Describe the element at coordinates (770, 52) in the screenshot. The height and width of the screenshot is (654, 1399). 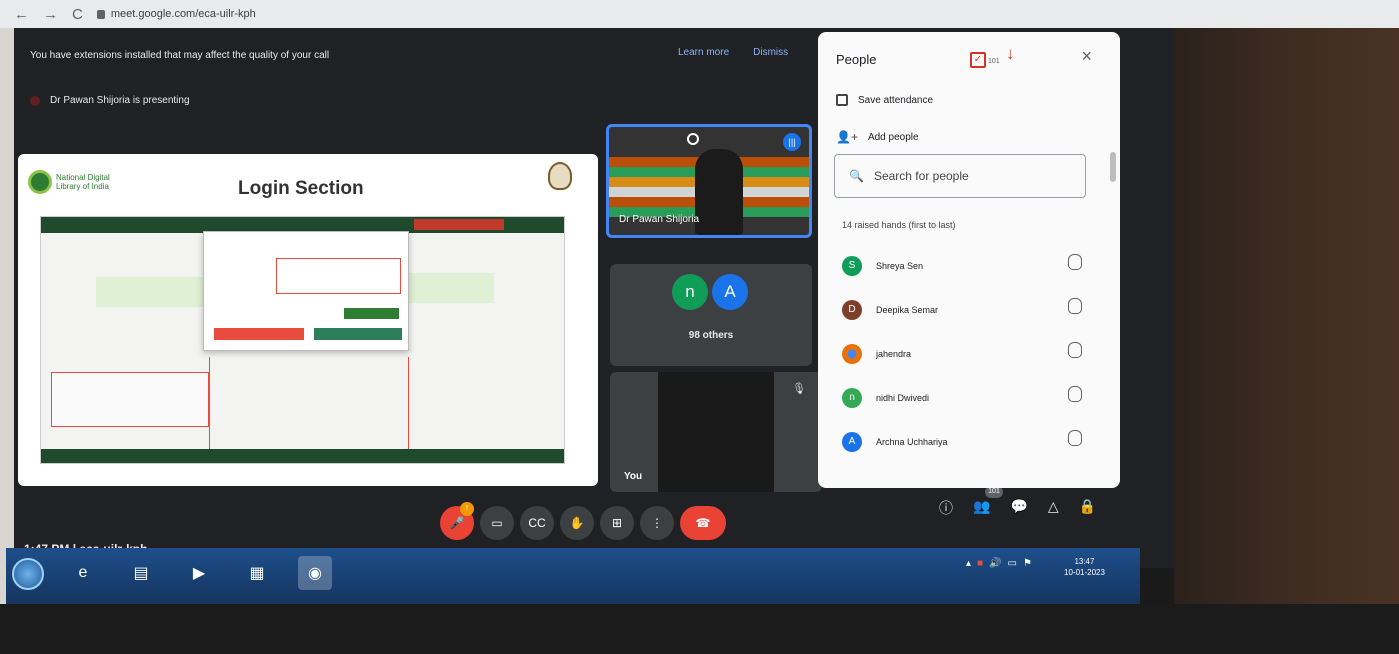
I see `dismiss-link: Dismiss` at that location.